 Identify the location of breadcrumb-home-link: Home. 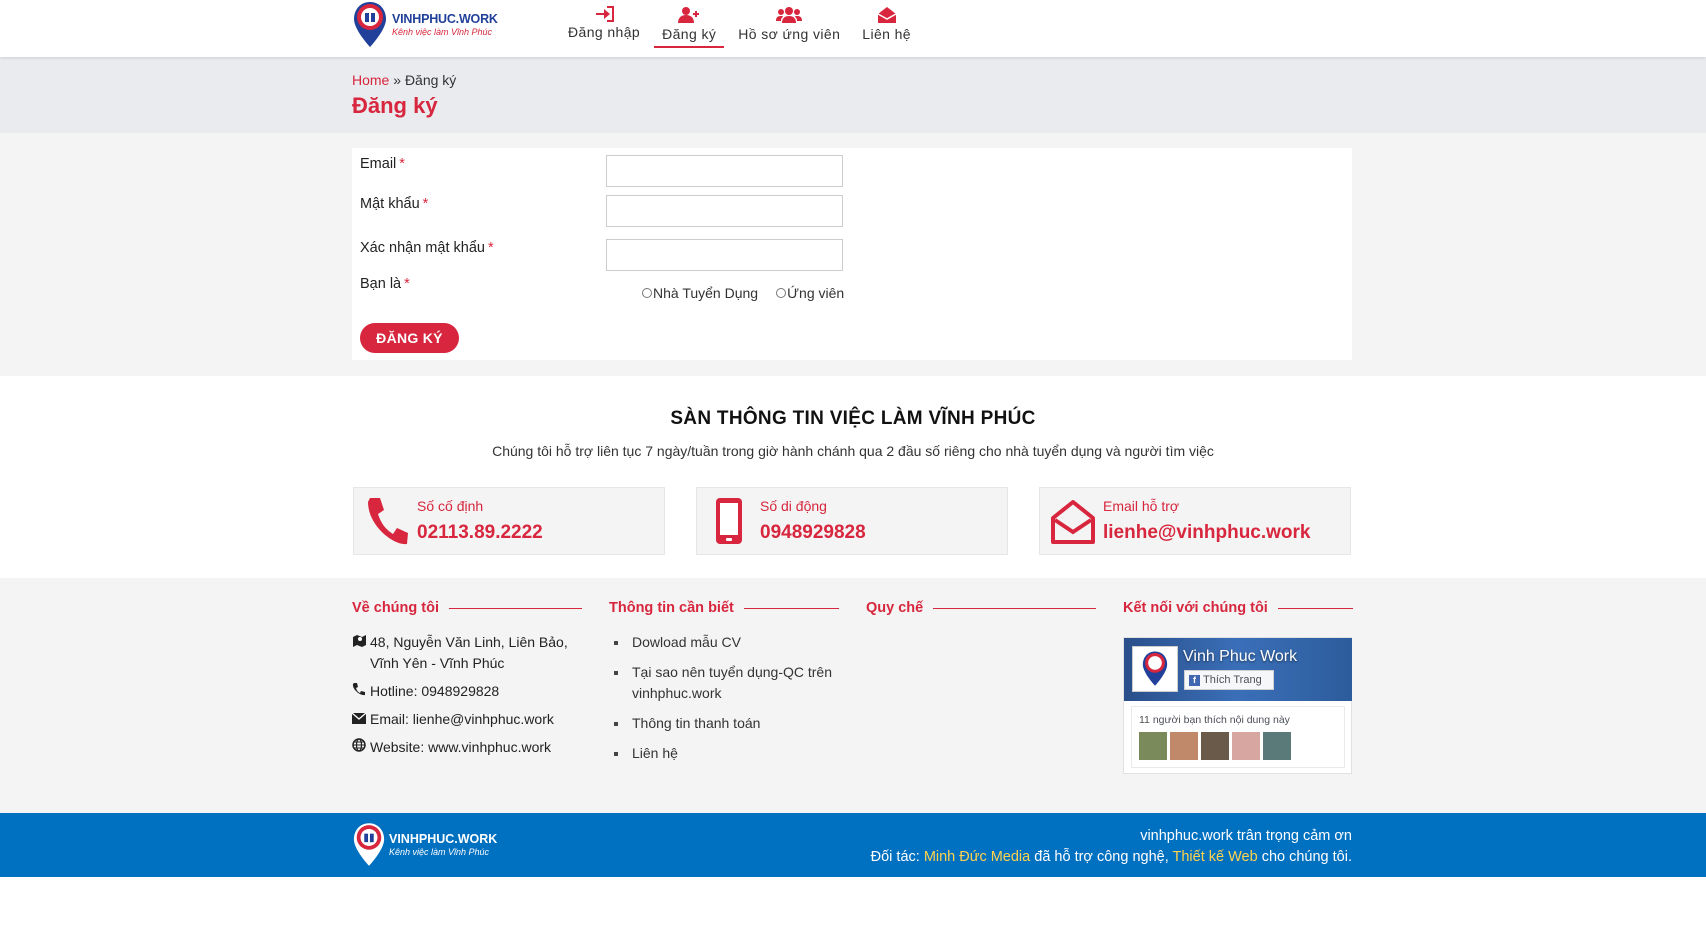
(370, 80).